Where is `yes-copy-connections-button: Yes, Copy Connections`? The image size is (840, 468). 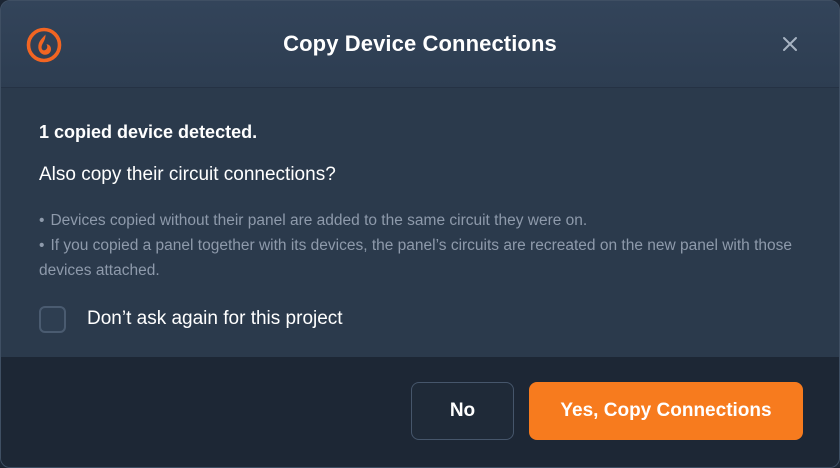
yes-copy-connections-button: Yes, Copy Connections is located at coordinates (666, 411).